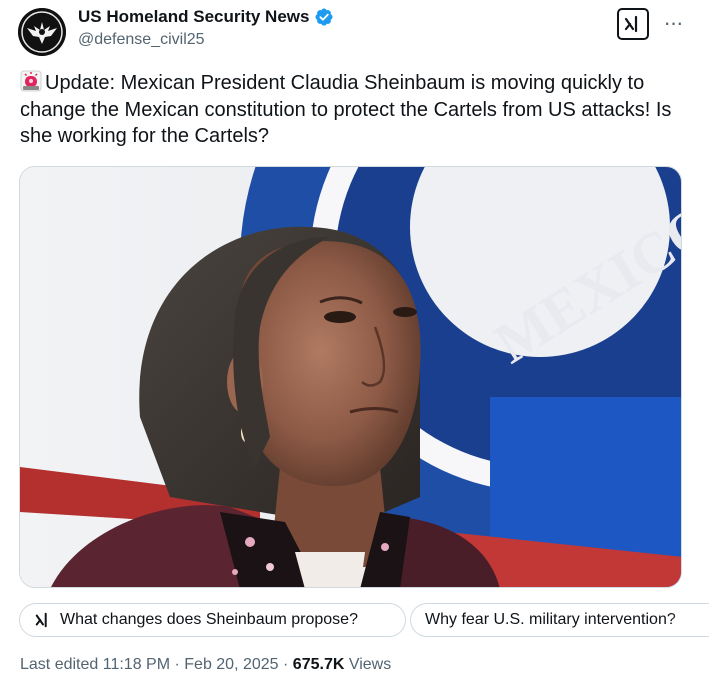  What do you see at coordinates (550, 619) in the screenshot?
I see `grok-prompt-label: Why fear U.S. military intervention?` at bounding box center [550, 619].